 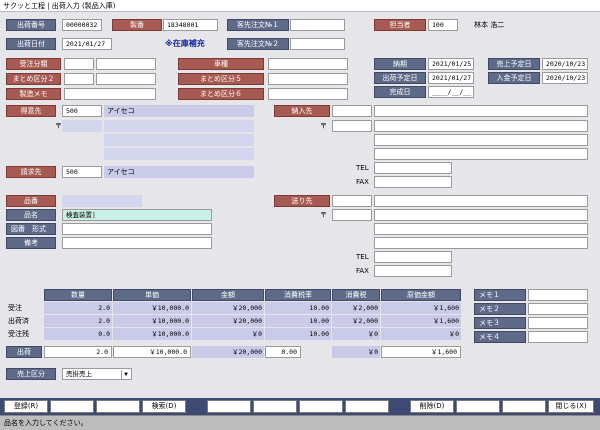 I want to click on billing-name: アイセコ, so click(x=179, y=172).